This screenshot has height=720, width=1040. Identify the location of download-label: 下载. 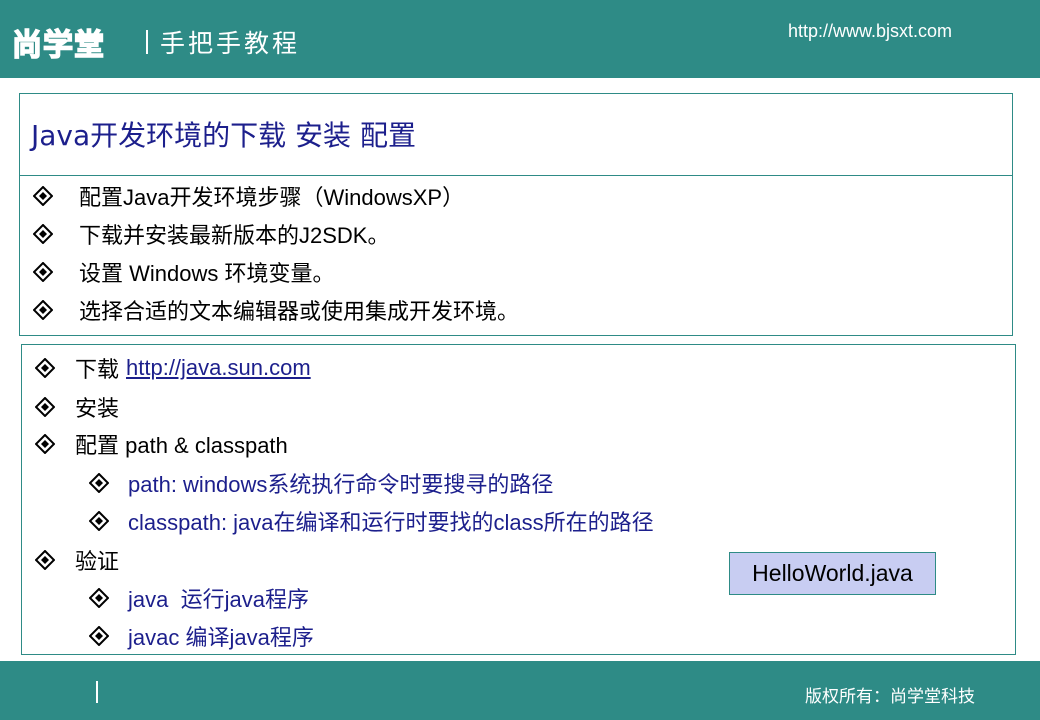
(97, 369).